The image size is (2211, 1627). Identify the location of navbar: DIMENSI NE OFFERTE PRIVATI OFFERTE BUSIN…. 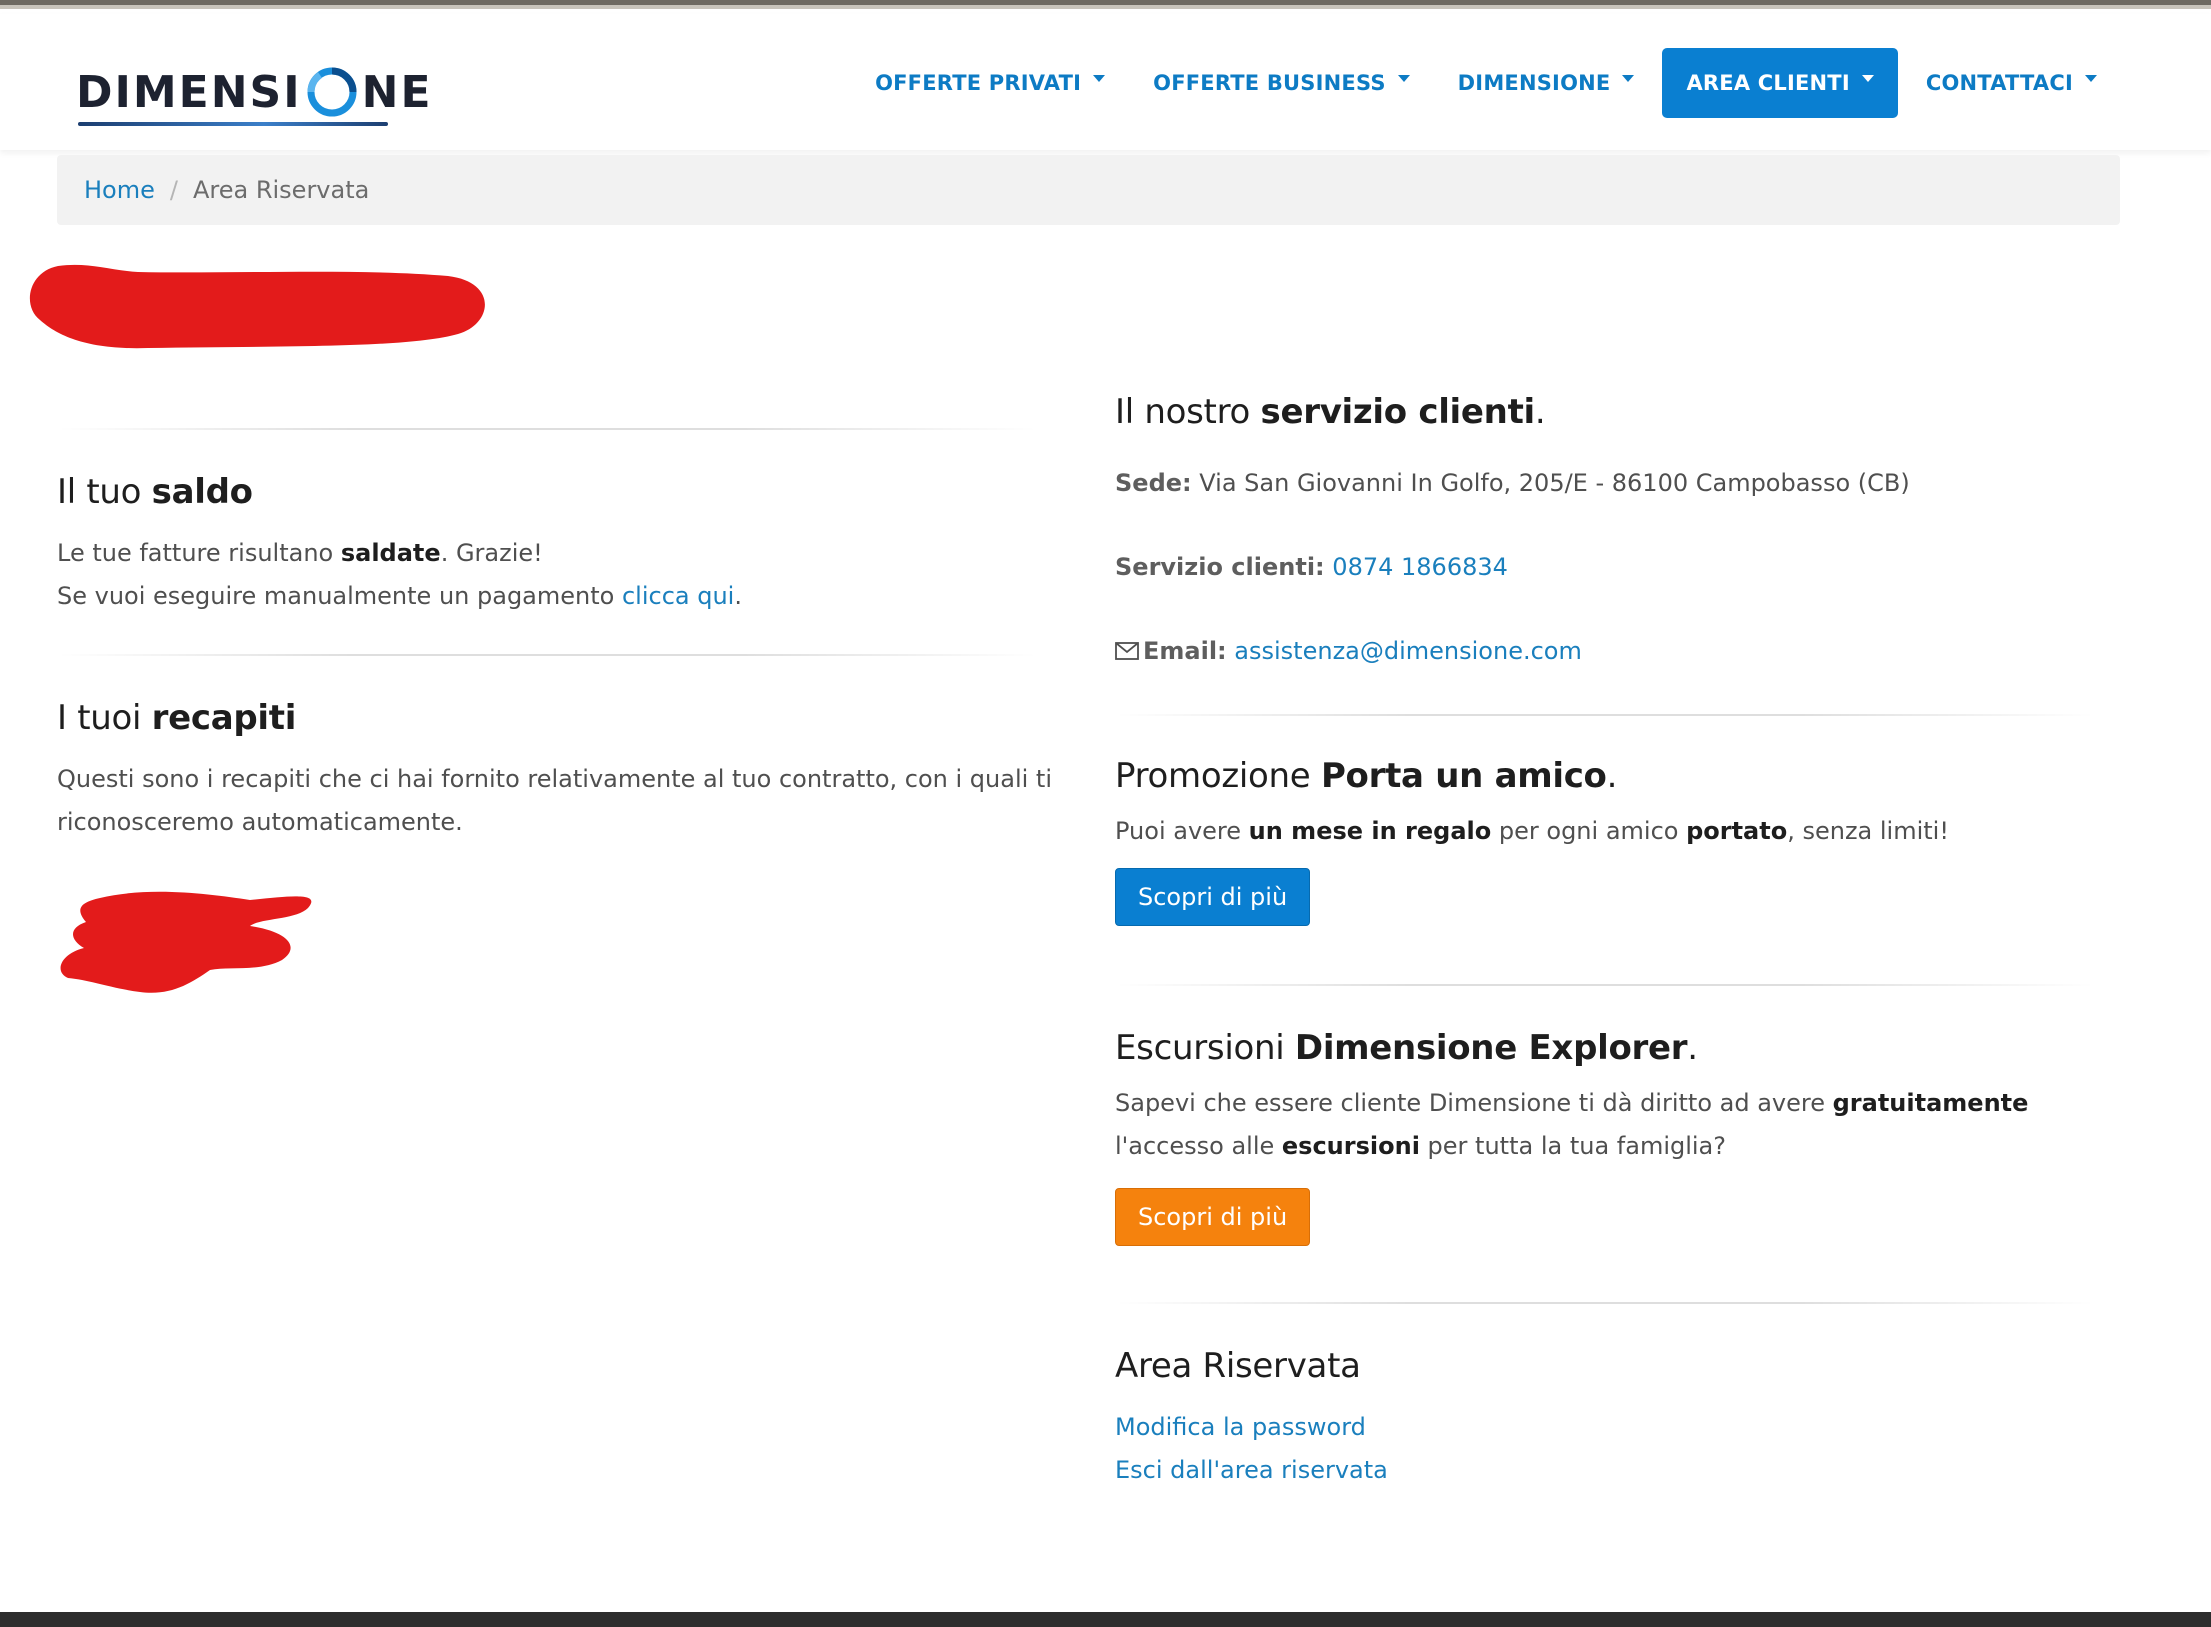
(1105, 82).